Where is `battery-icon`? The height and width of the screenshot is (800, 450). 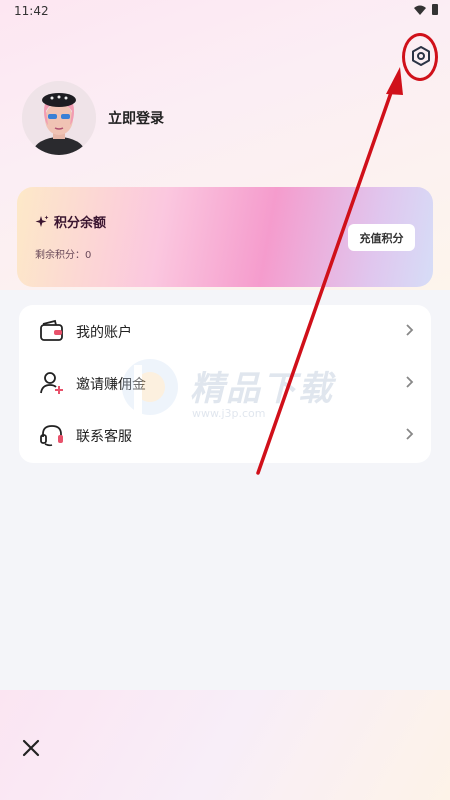 battery-icon is located at coordinates (435, 9).